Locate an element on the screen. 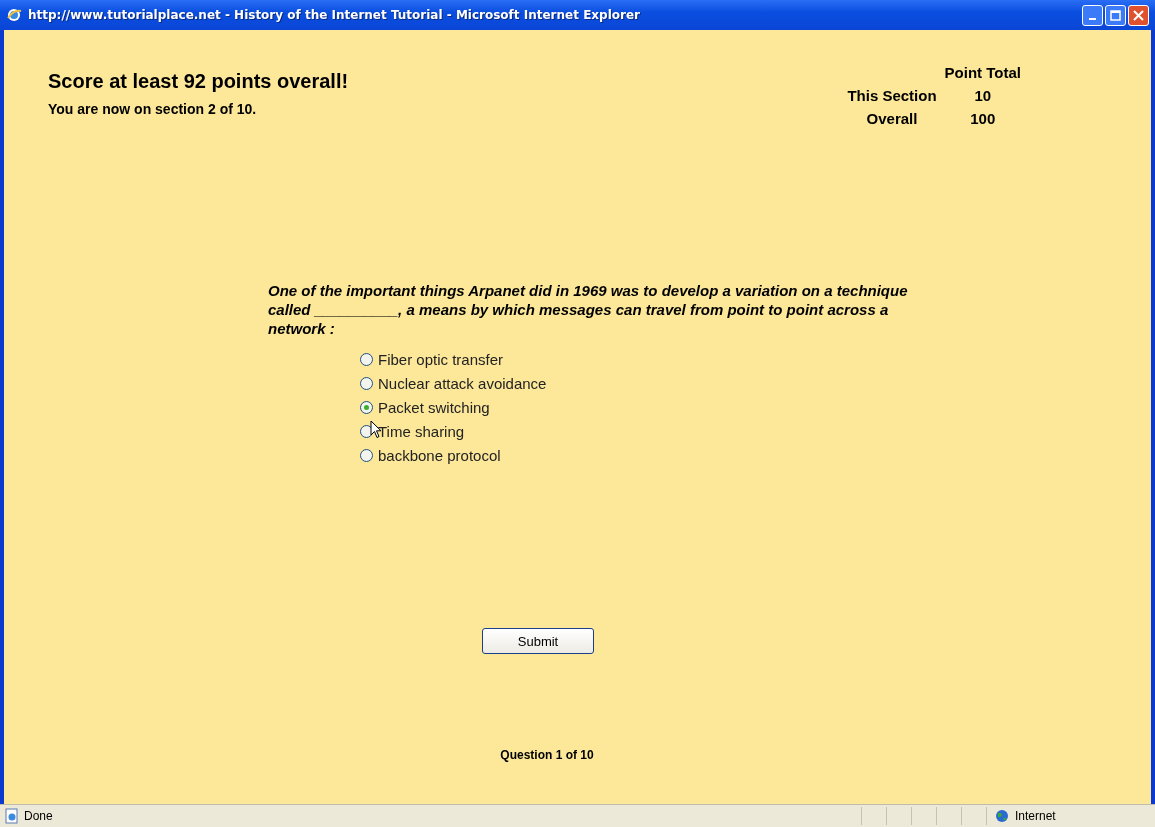 The width and height of the screenshot is (1155, 827). question-counter: Question 1 of 10 is located at coordinates (547, 755).